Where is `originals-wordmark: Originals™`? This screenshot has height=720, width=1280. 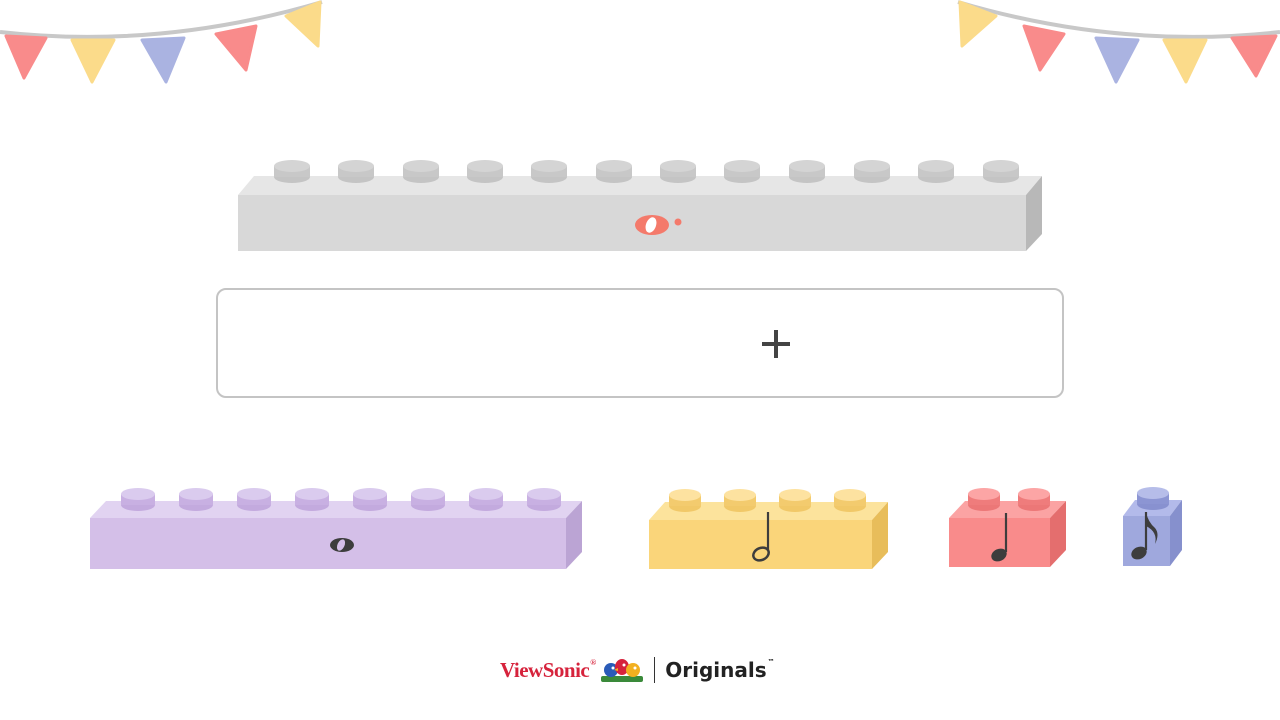
originals-wordmark: Originals™ is located at coordinates (719, 670).